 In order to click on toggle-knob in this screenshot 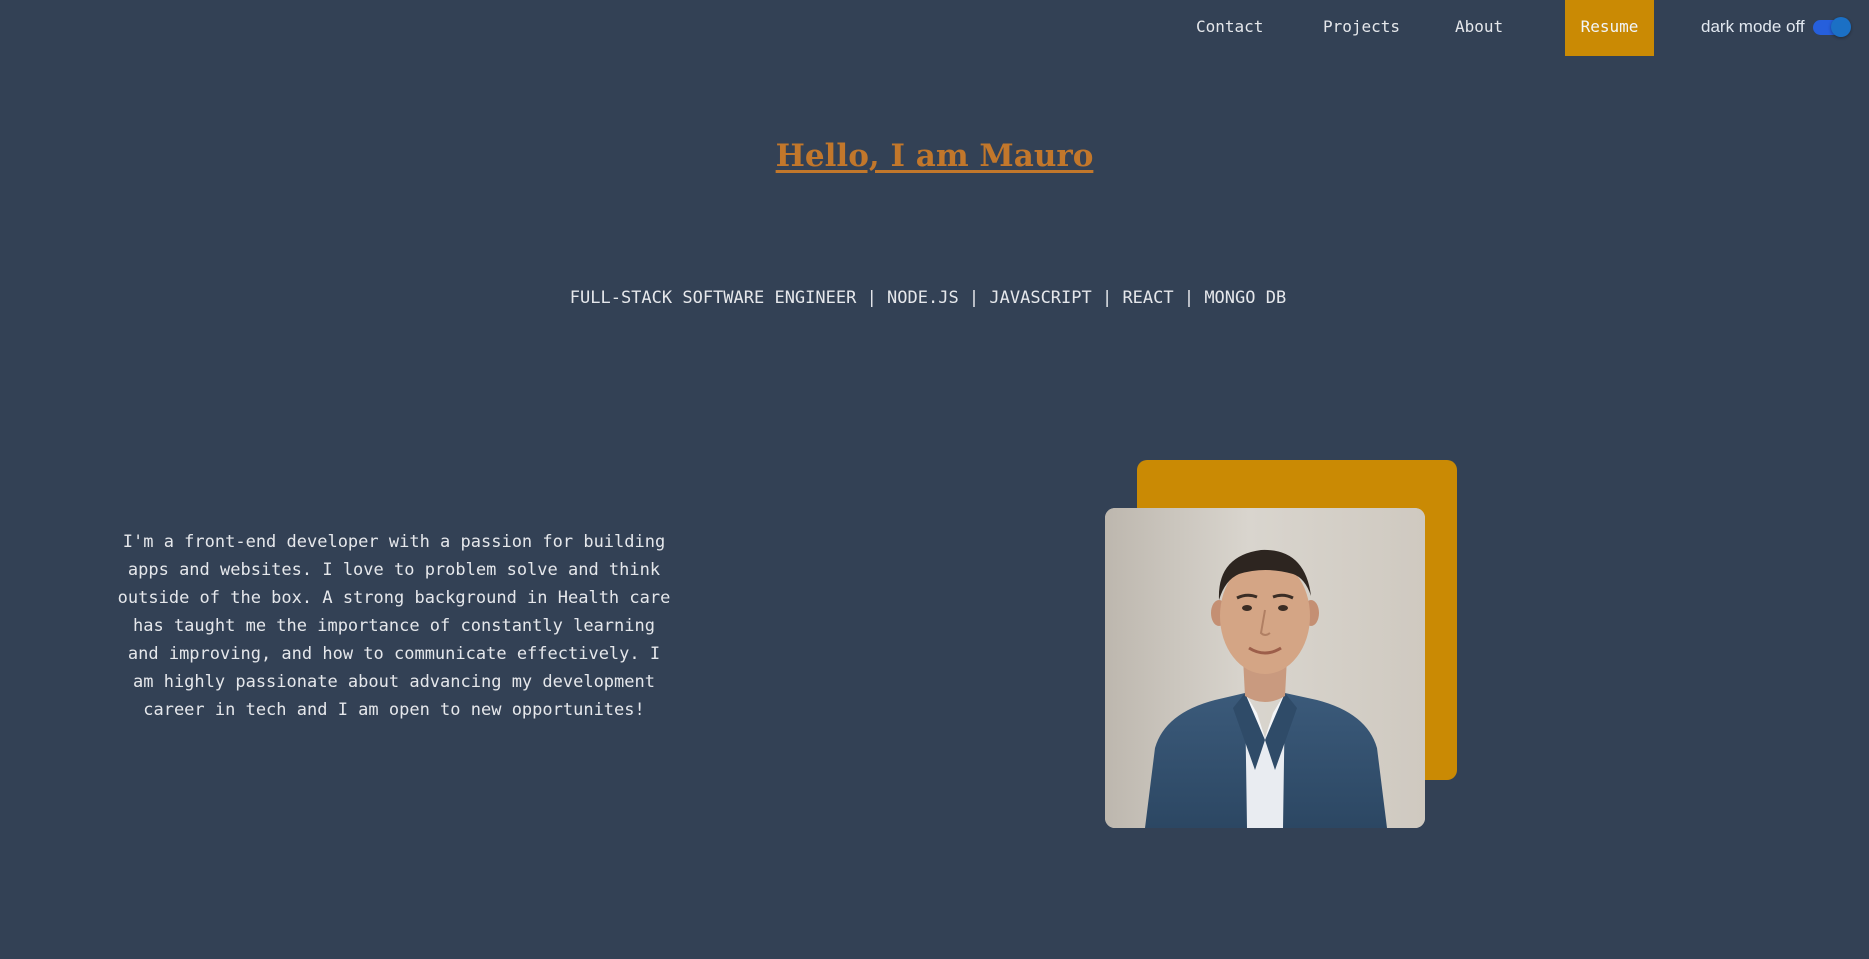, I will do `click(1841, 27)`.